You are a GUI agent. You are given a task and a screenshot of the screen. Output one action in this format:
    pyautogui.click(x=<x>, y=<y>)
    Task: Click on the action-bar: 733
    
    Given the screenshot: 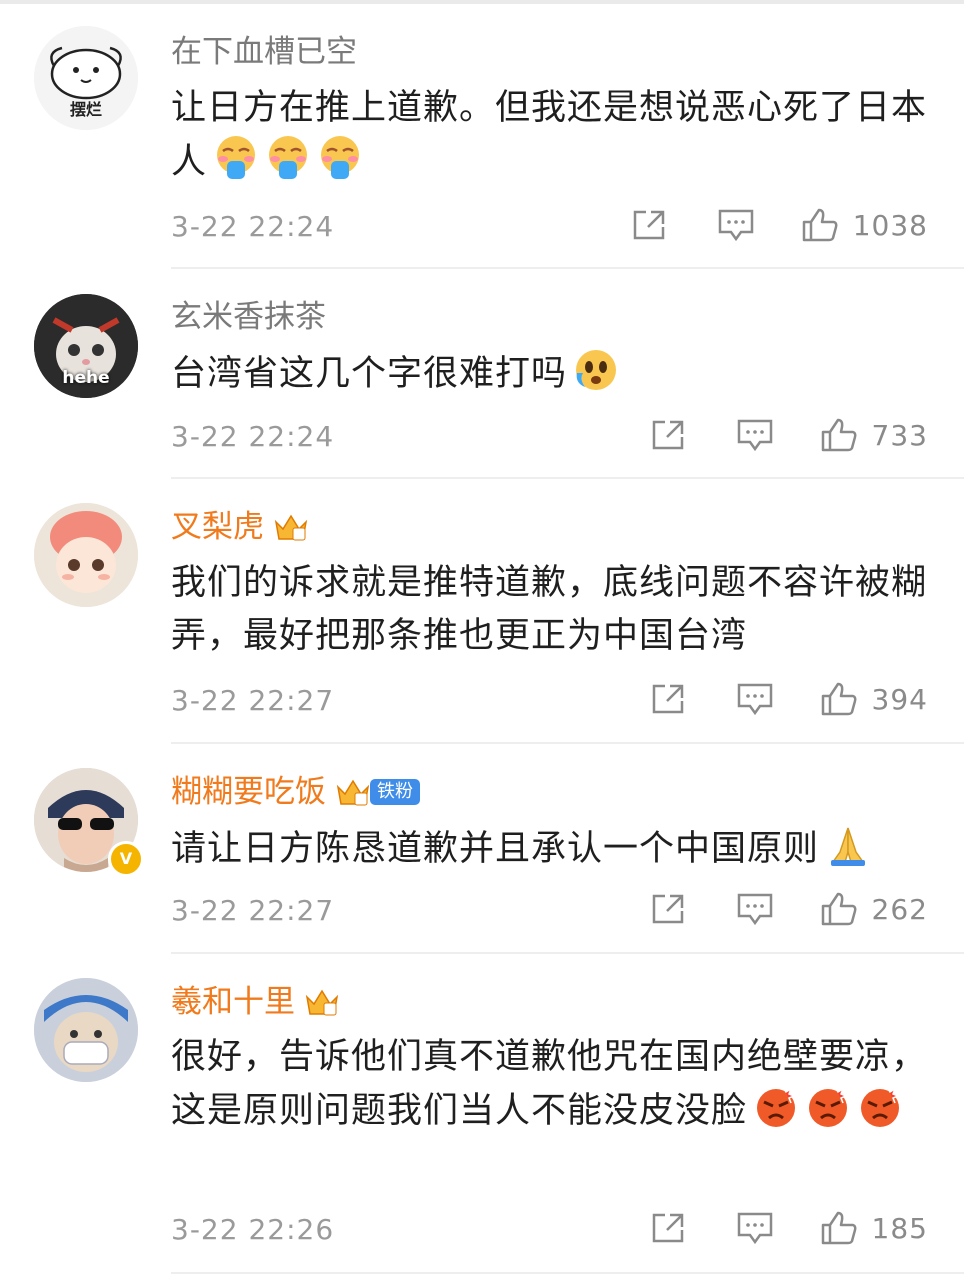 What is the action you would take?
    pyautogui.click(x=789, y=435)
    